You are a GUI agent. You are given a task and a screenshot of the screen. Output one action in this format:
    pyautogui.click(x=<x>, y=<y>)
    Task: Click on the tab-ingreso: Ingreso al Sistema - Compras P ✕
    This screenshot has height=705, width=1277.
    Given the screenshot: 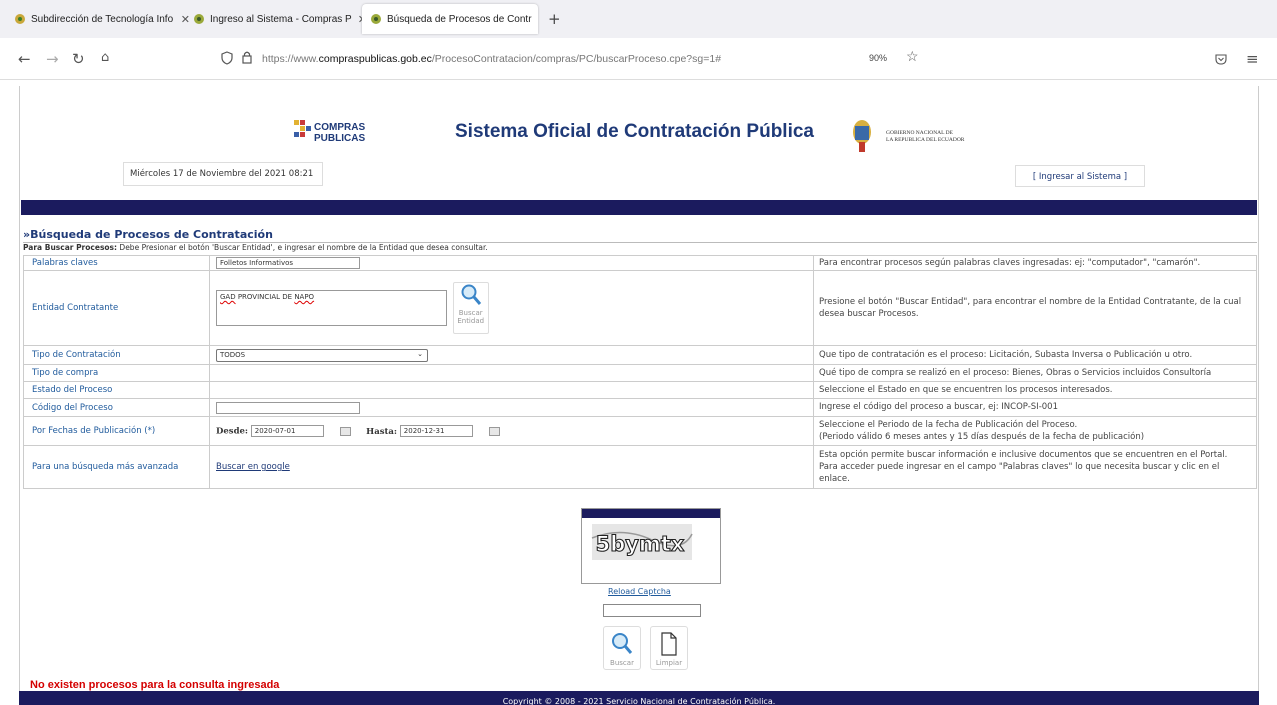 What is the action you would take?
    pyautogui.click(x=278, y=19)
    